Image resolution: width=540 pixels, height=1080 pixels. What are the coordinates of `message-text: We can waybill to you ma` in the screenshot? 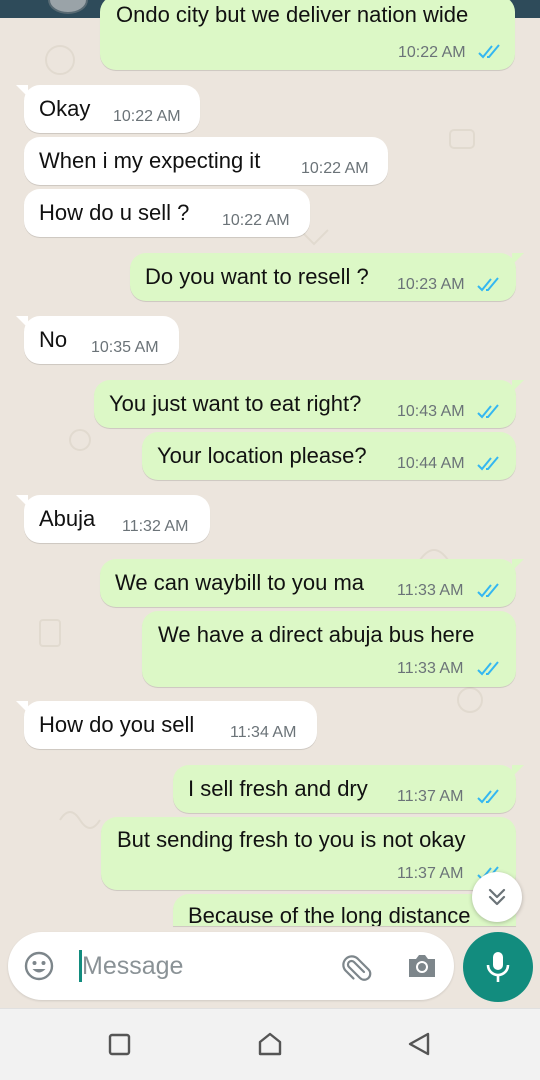 It's located at (240, 582).